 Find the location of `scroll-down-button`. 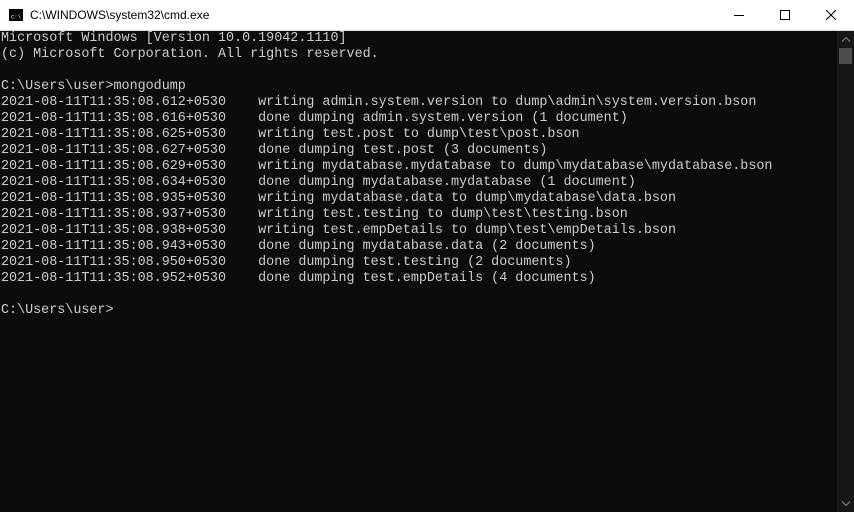

scroll-down-button is located at coordinates (845, 503).